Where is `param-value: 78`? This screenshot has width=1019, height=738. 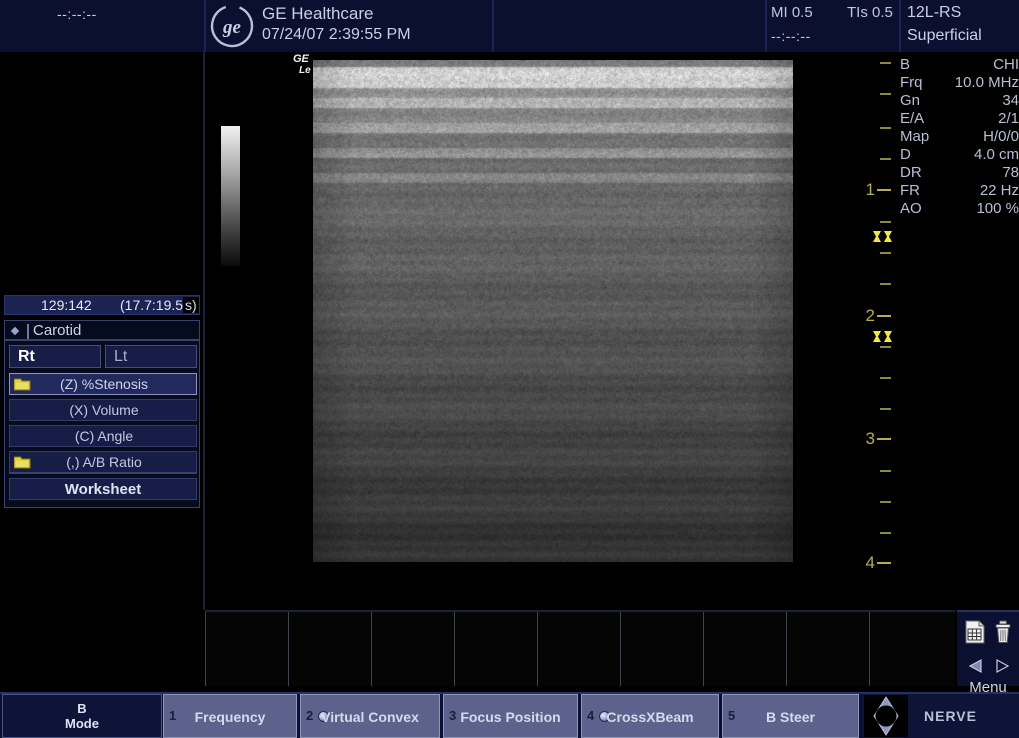 param-value: 78 is located at coordinates (1010, 172).